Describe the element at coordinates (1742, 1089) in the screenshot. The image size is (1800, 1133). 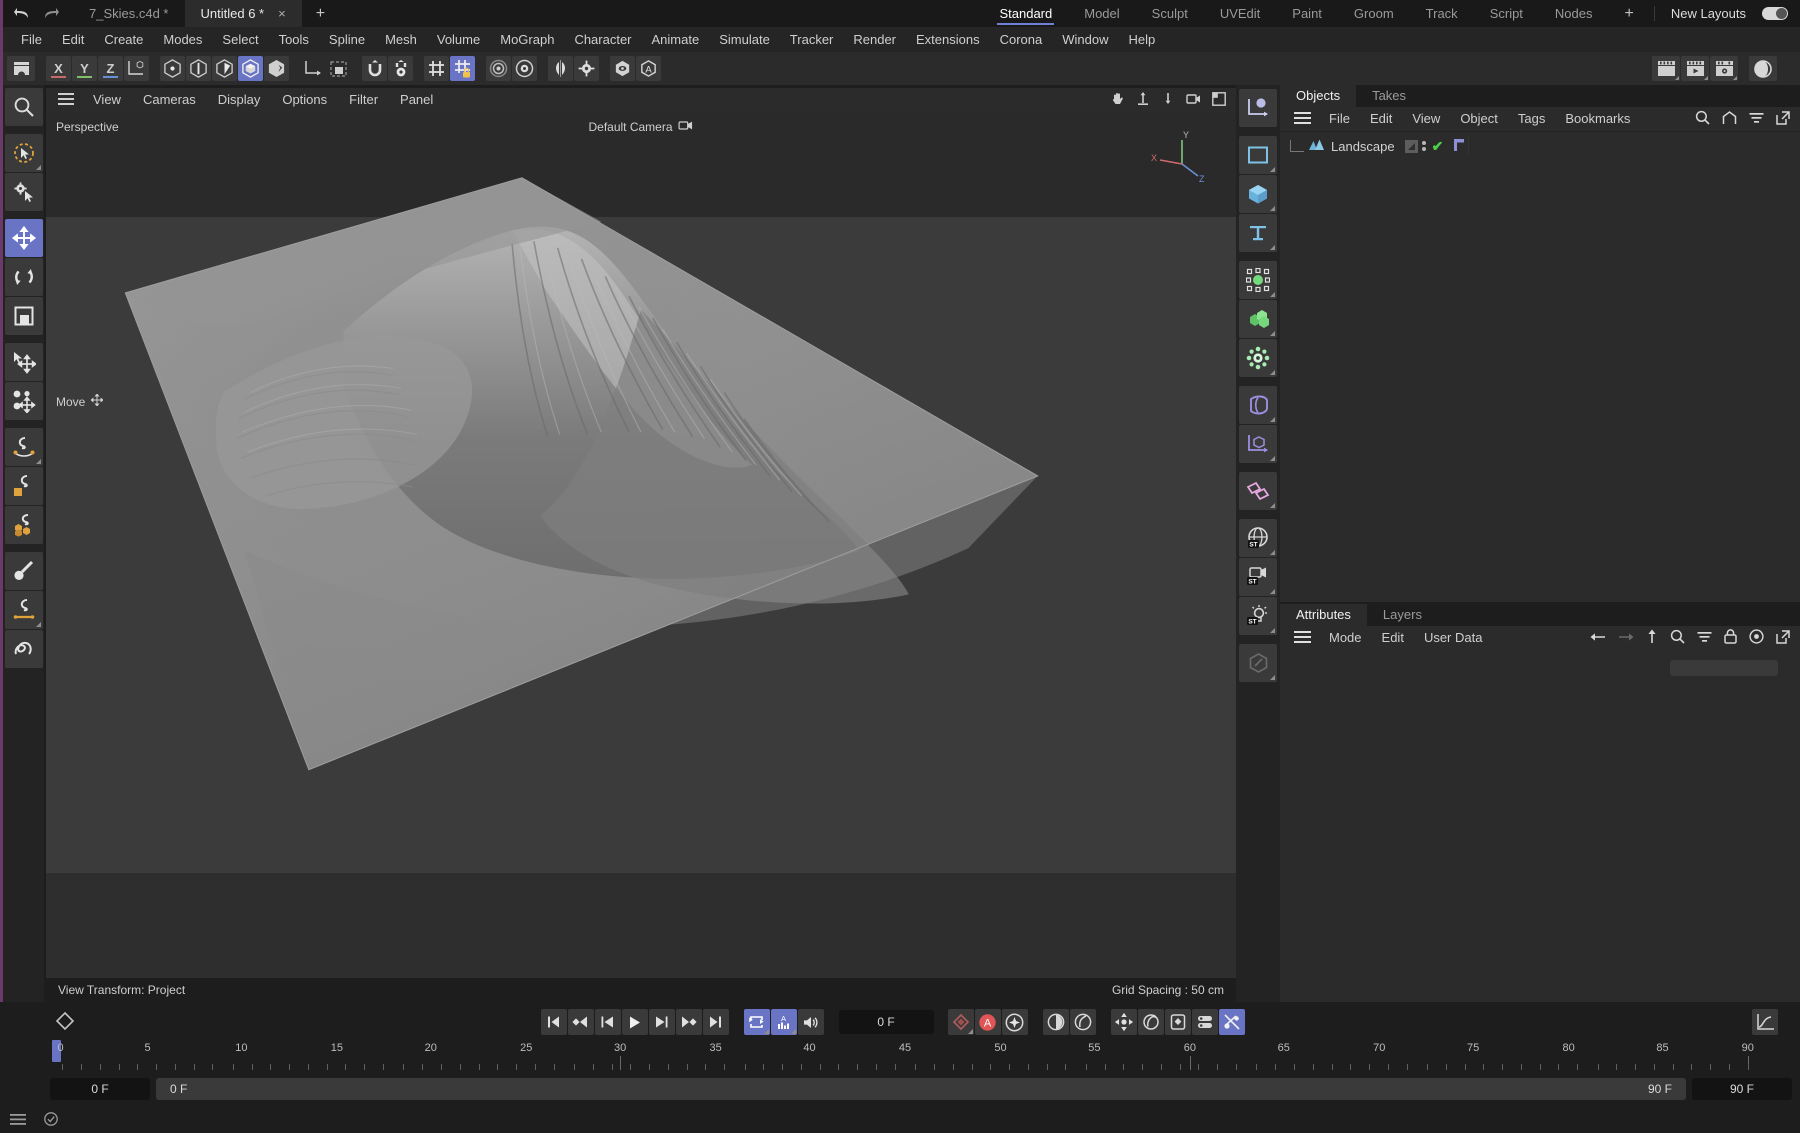
I see `timeline-preview-end-field: 90 F` at that location.